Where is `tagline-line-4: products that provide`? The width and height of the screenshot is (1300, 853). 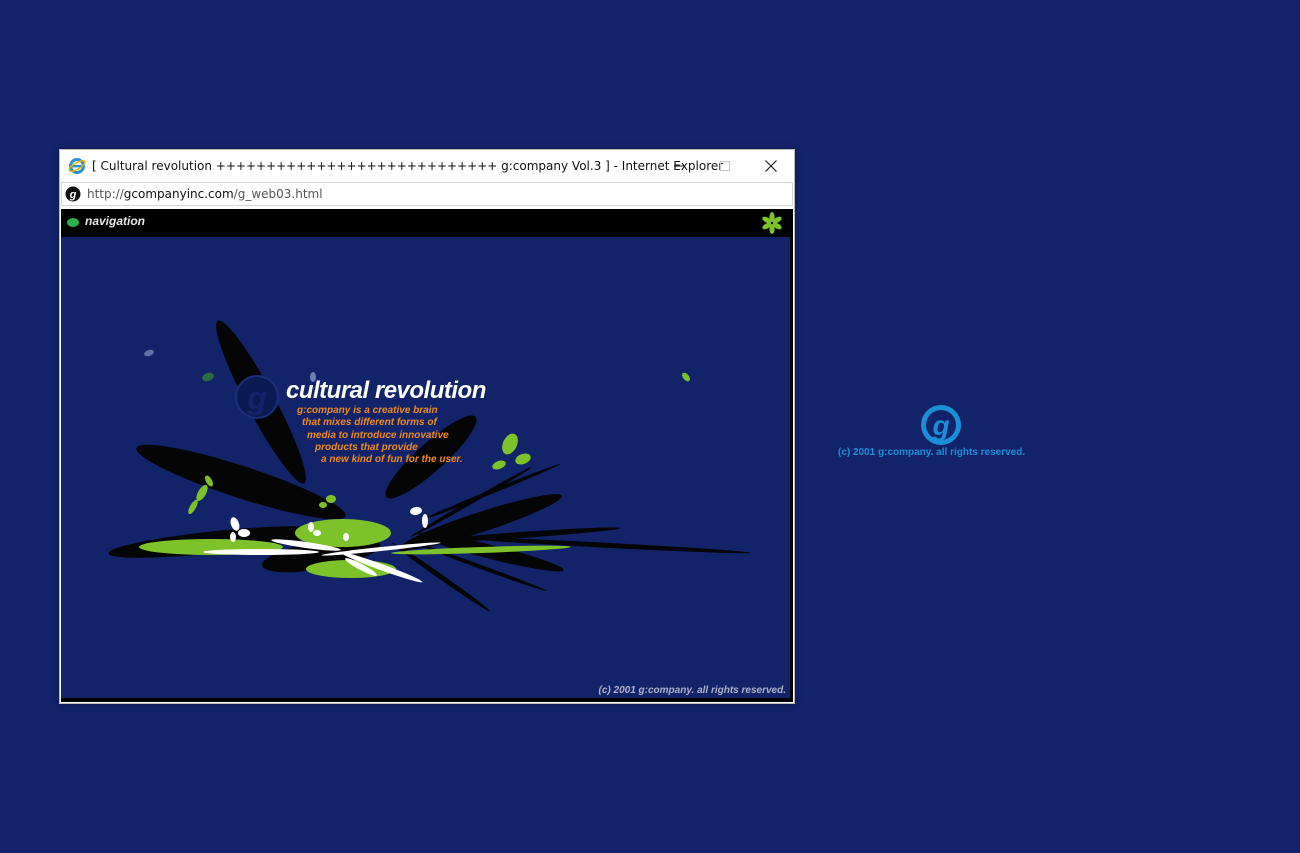
tagline-line-4: products that provide is located at coordinates (366, 447).